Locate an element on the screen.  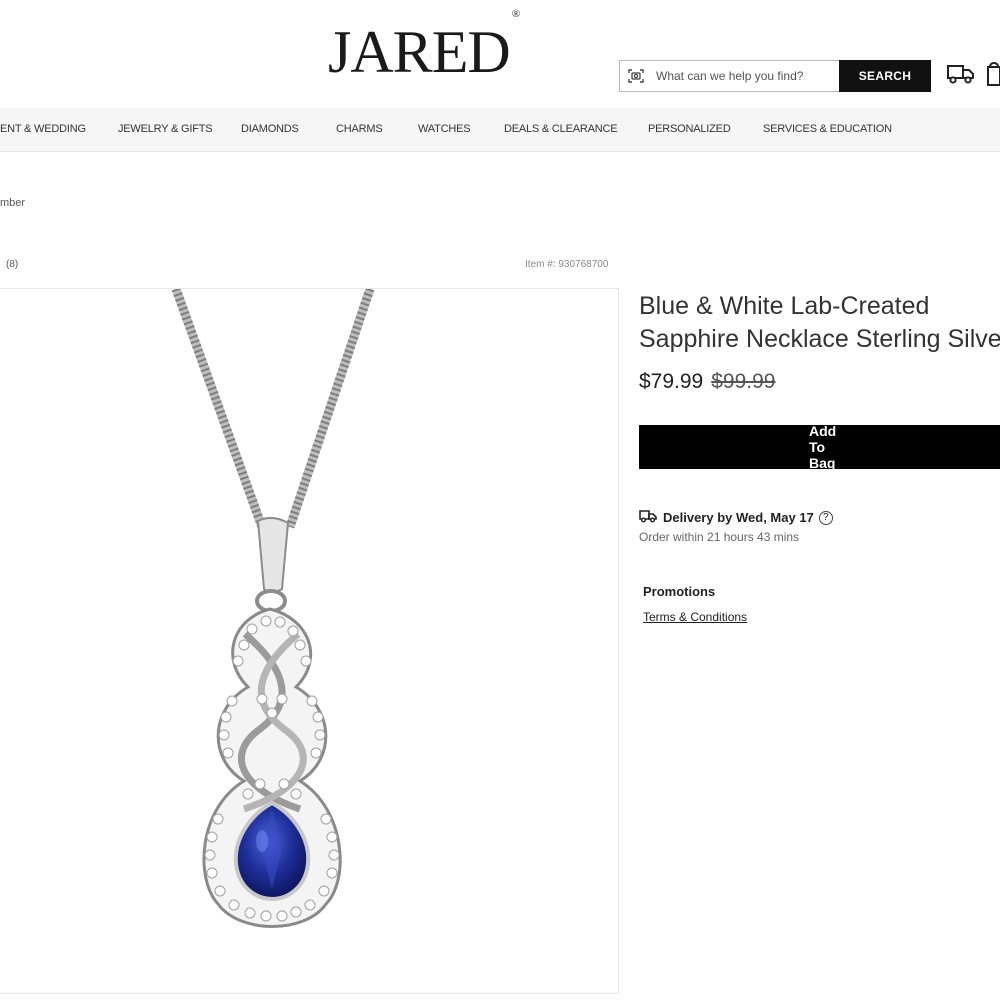
product-title-line-1: Blue & White Lab-Created is located at coordinates (784, 306).